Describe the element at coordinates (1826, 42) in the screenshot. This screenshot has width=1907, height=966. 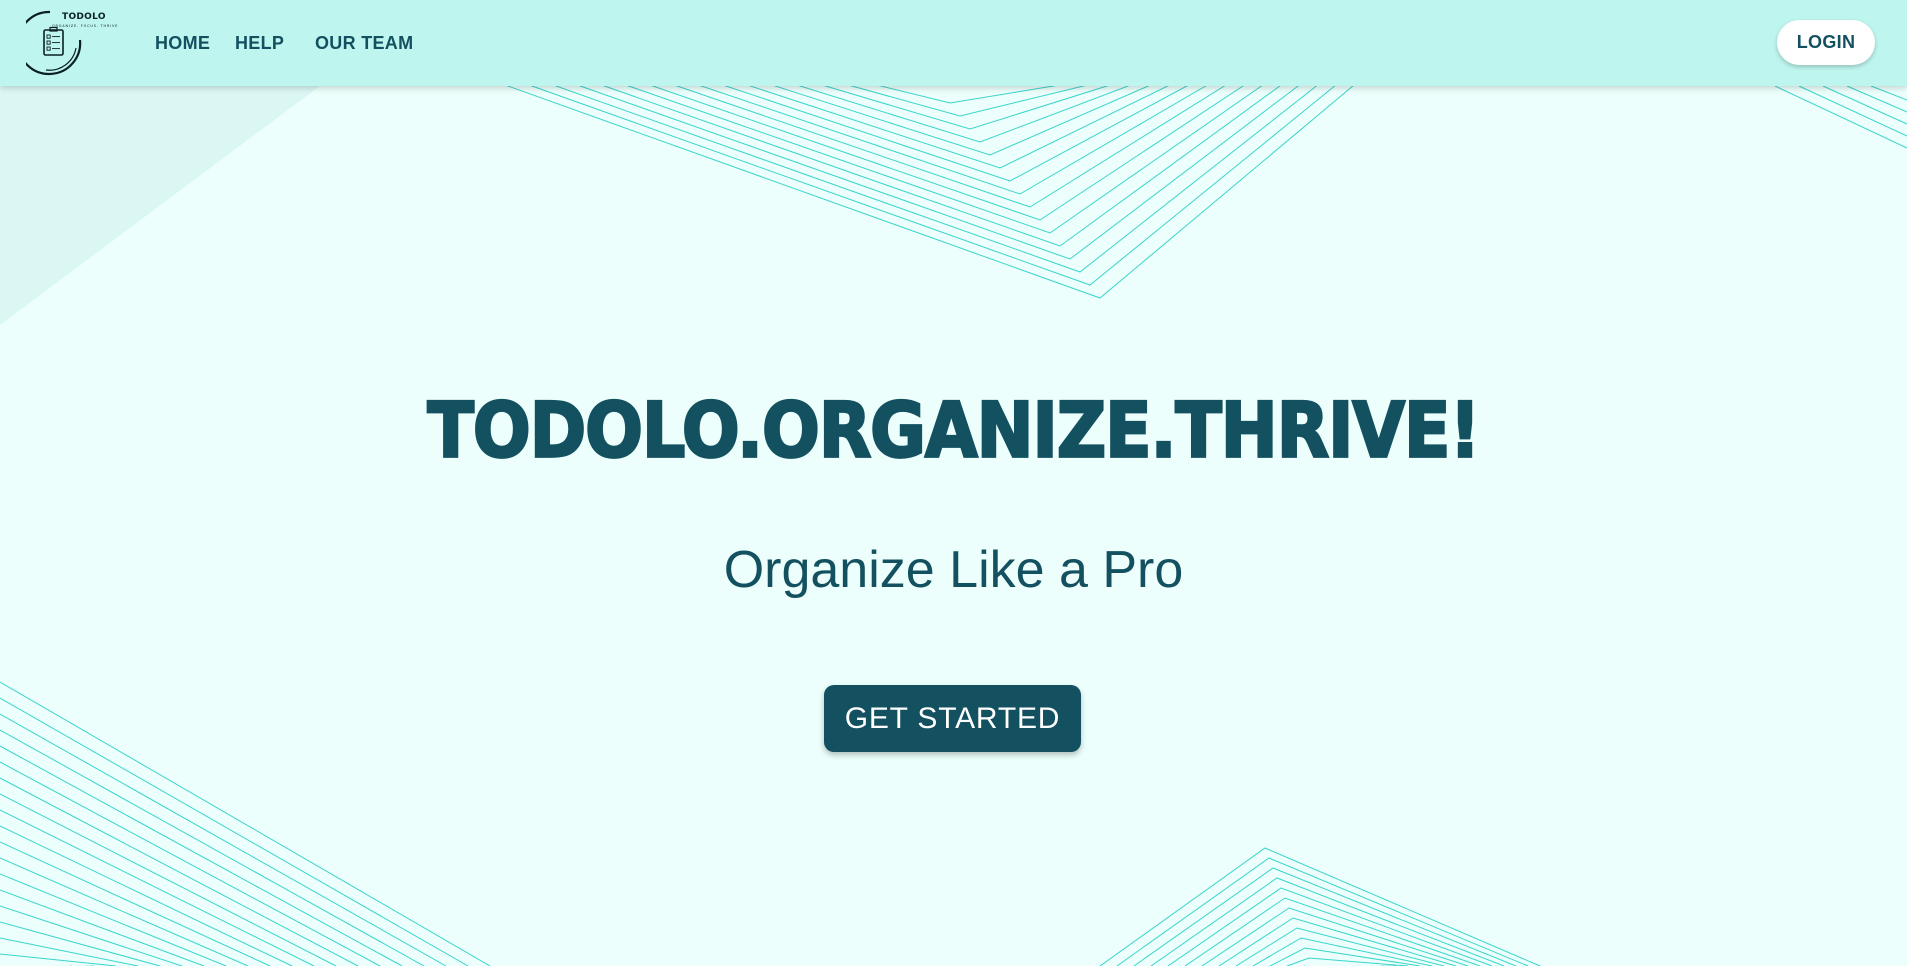
I see `login-button: LOGIN` at that location.